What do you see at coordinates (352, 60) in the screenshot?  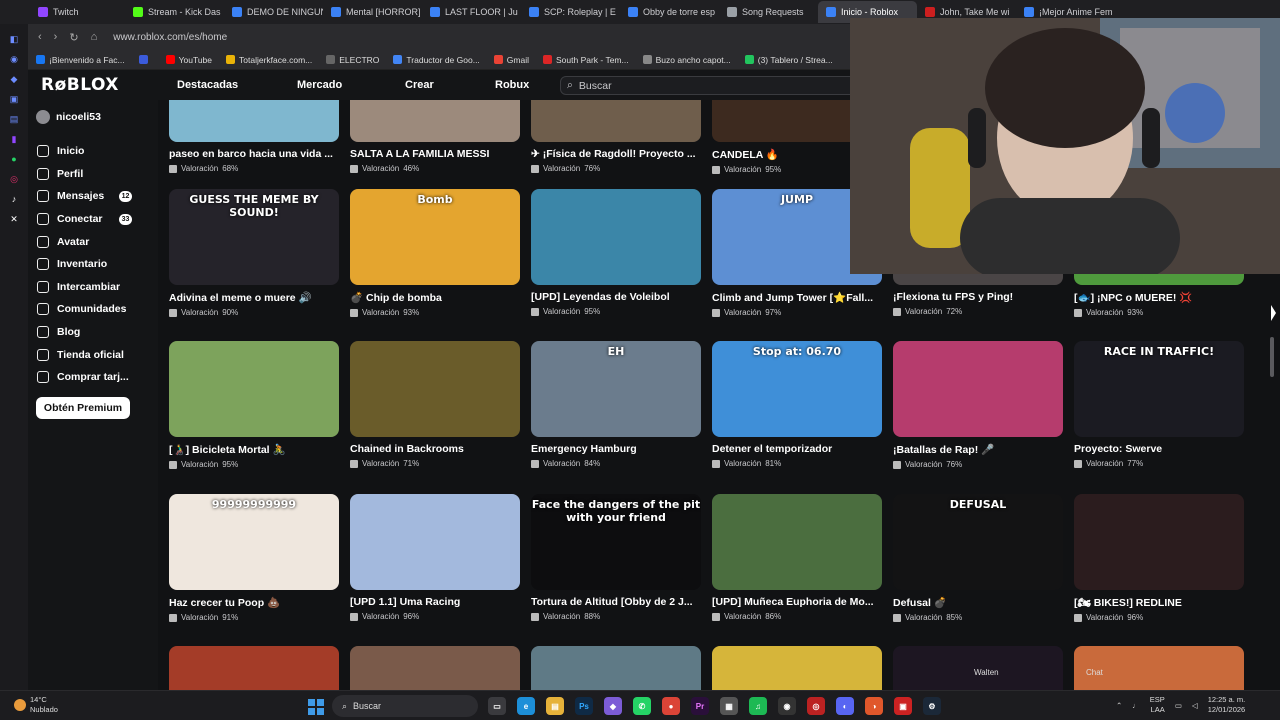 I see `bookmark-item: ELECTRO` at bounding box center [352, 60].